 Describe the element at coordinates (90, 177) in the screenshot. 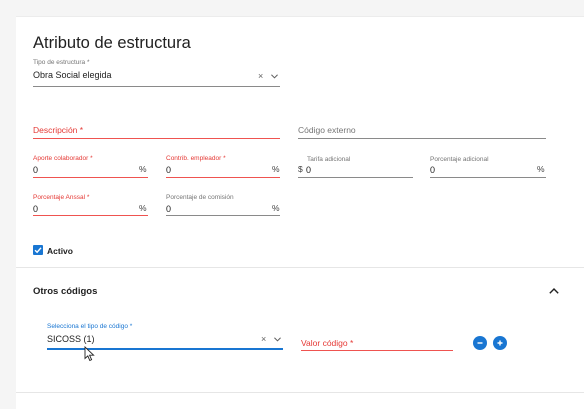

I see `aporte-colaborador-underline` at that location.